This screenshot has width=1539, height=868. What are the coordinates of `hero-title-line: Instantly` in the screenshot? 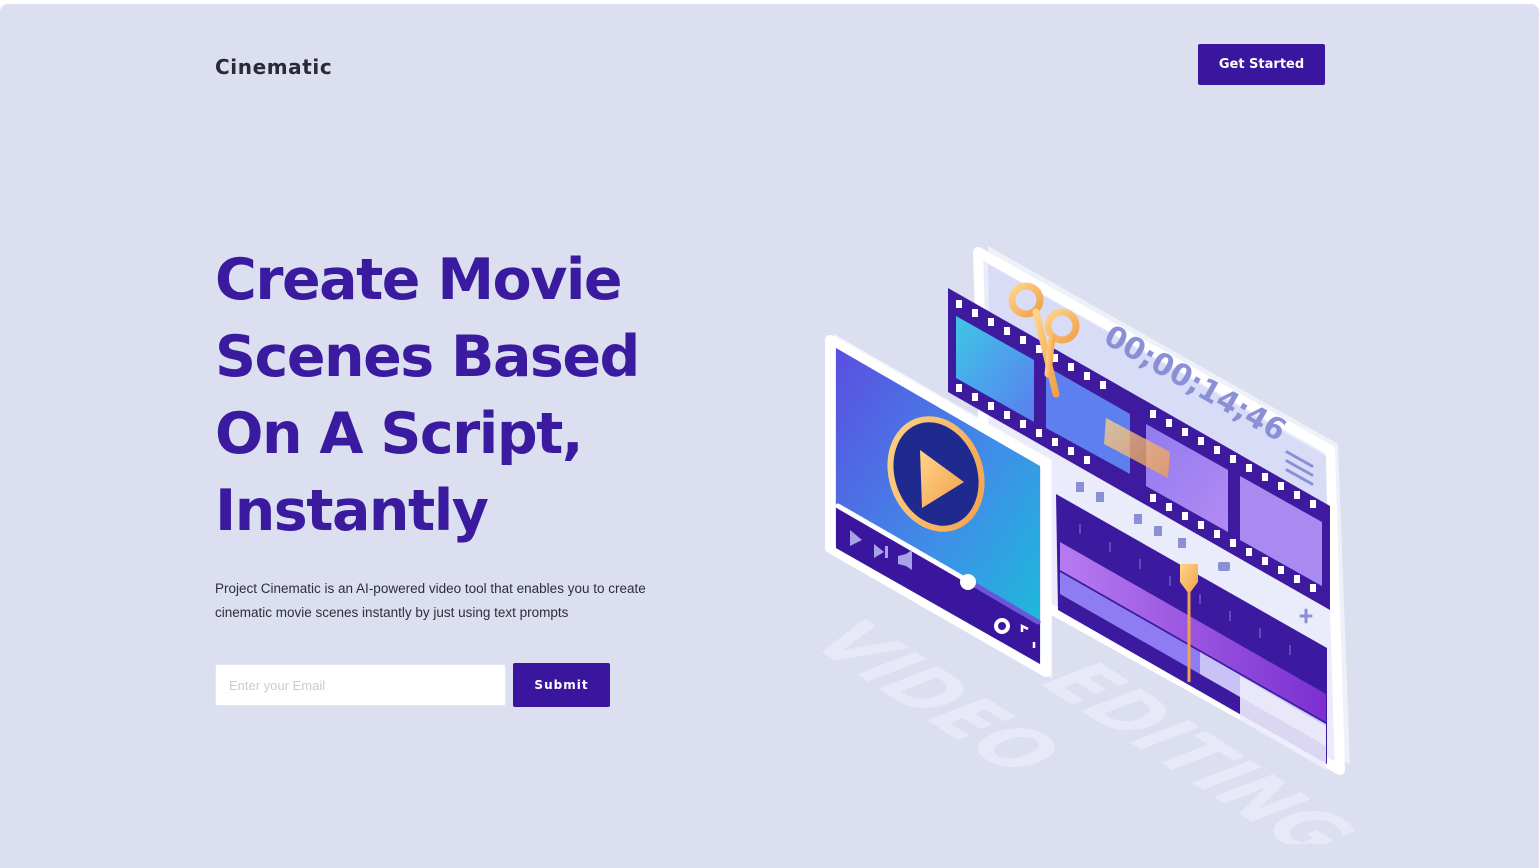 It's located at (352, 511).